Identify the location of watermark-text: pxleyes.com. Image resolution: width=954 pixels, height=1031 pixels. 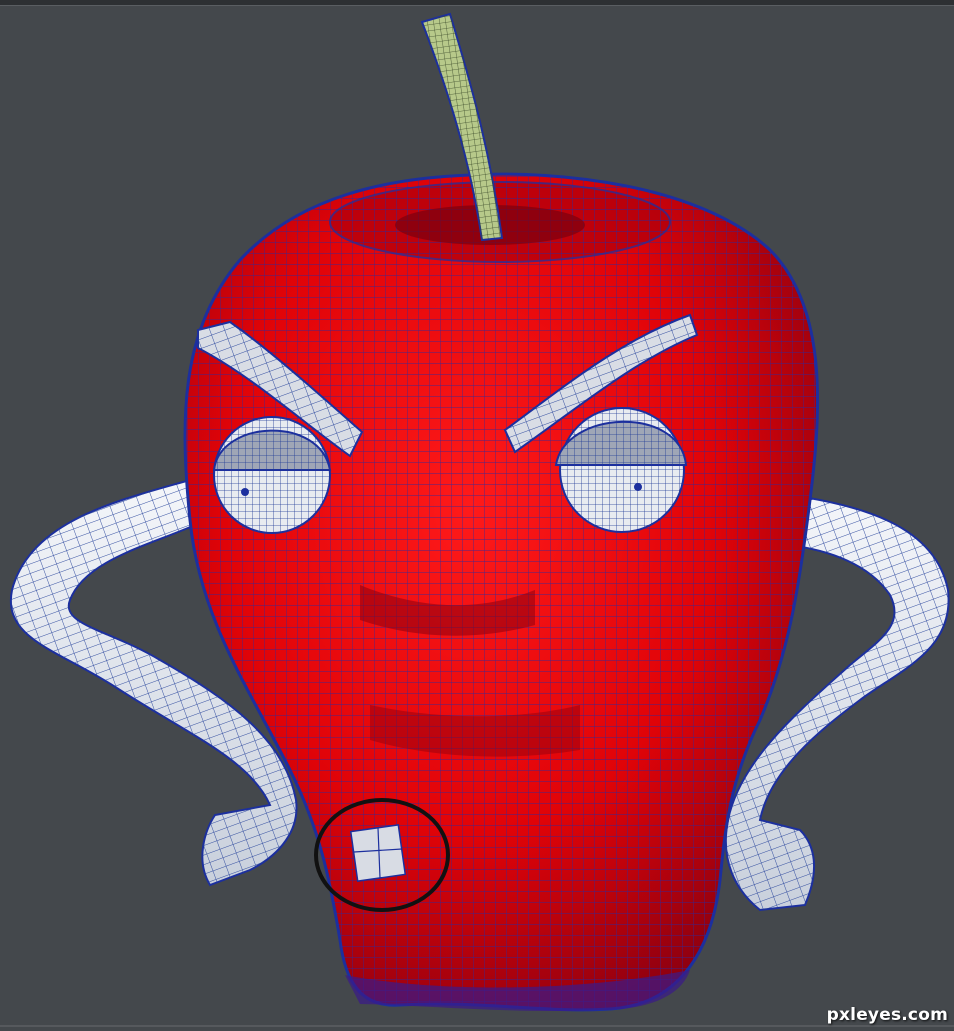
(887, 1015).